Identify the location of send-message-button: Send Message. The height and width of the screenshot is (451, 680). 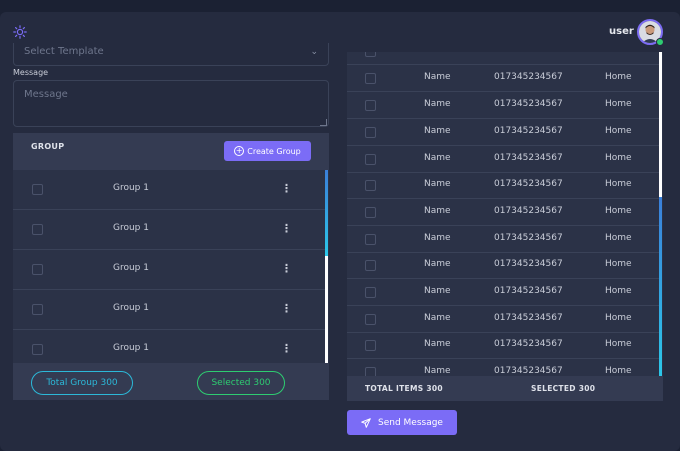
(402, 422).